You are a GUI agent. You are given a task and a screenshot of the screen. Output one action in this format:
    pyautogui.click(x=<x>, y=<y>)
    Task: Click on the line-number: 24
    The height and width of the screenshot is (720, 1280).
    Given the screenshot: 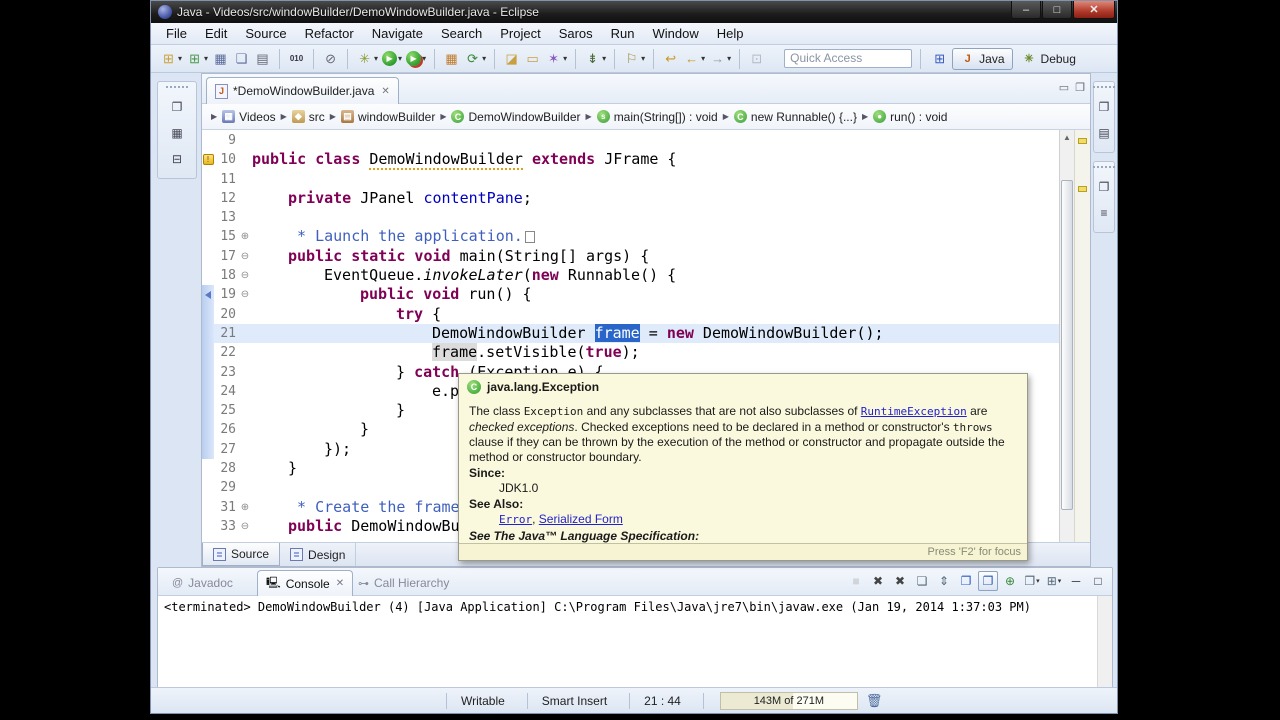 What is the action you would take?
    pyautogui.click(x=226, y=391)
    